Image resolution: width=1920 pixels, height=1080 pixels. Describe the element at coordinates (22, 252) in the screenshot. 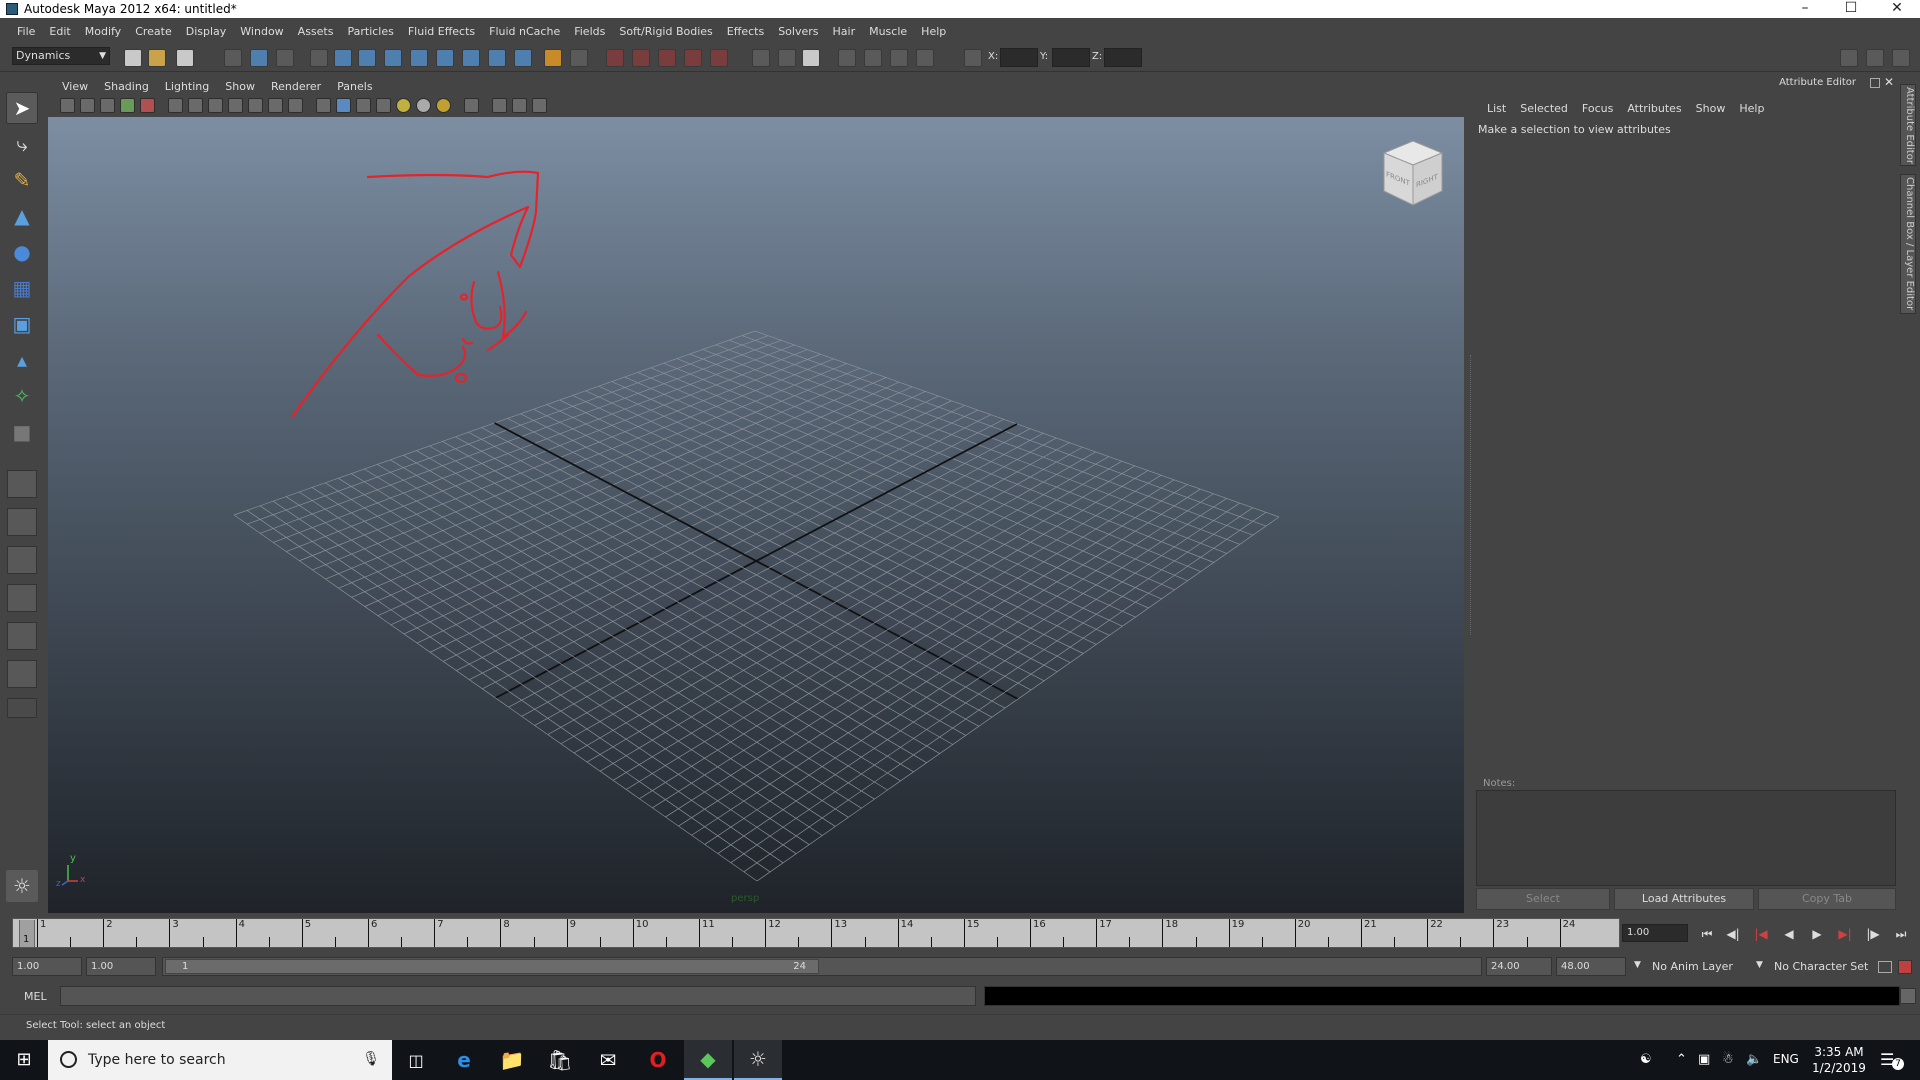

I see `rotate-tool-icon: ●` at that location.